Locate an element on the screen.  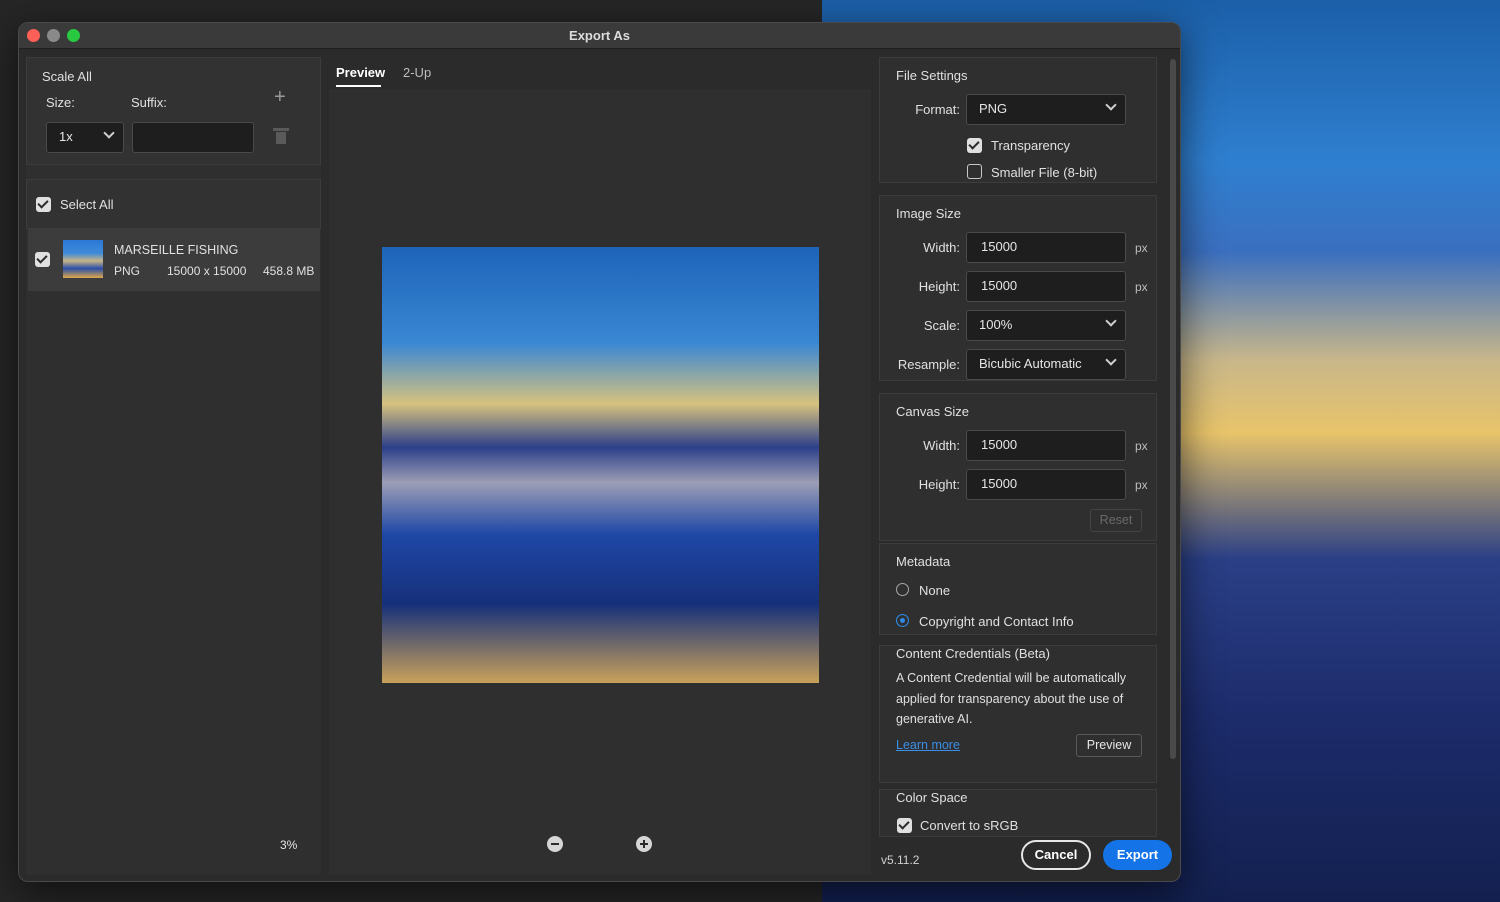
zoom-level: 3% is located at coordinates (289, 845).